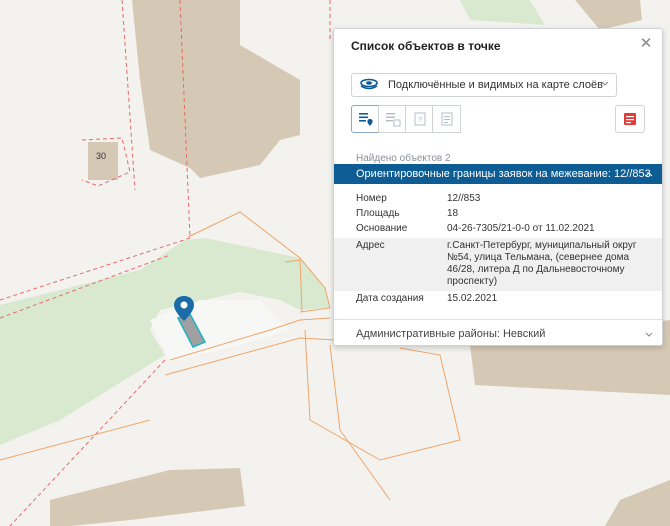  Describe the element at coordinates (453, 213) in the screenshot. I see `property-value: 18` at that location.